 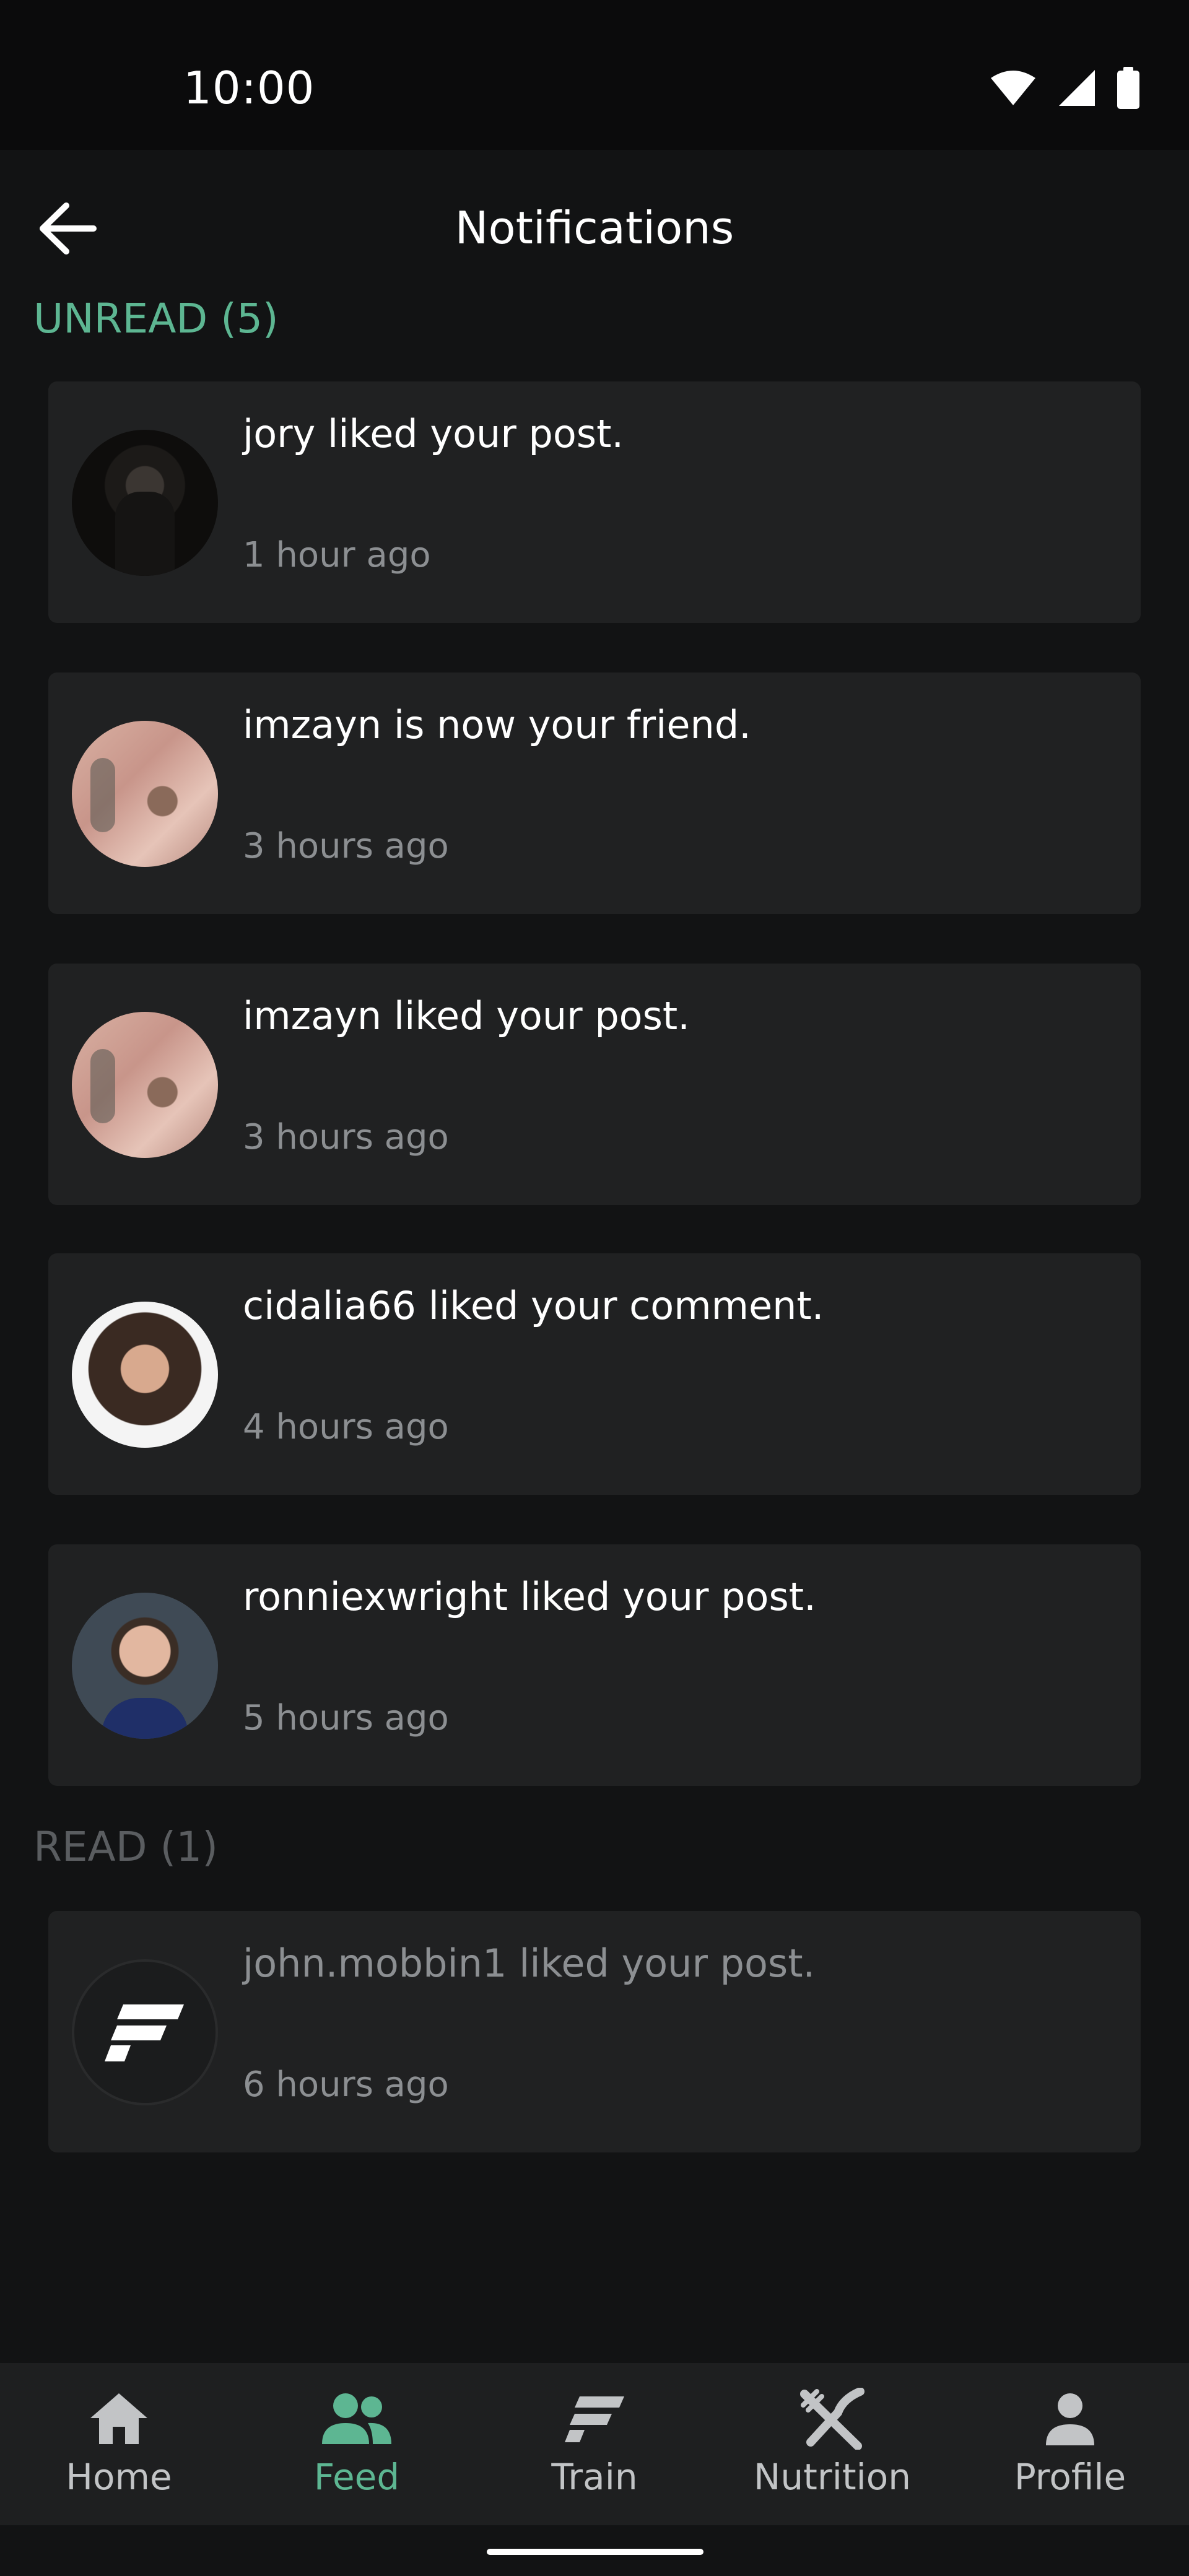 What do you see at coordinates (357, 2419) in the screenshot?
I see `people-icon` at bounding box center [357, 2419].